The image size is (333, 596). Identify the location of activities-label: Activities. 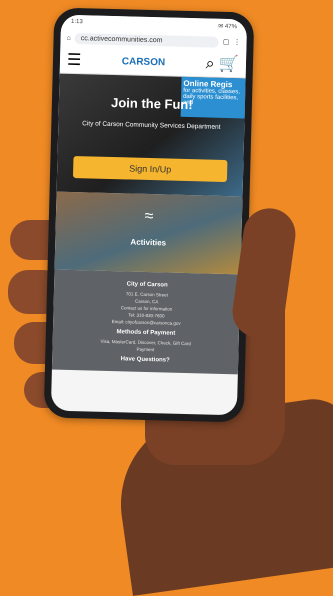
(148, 242).